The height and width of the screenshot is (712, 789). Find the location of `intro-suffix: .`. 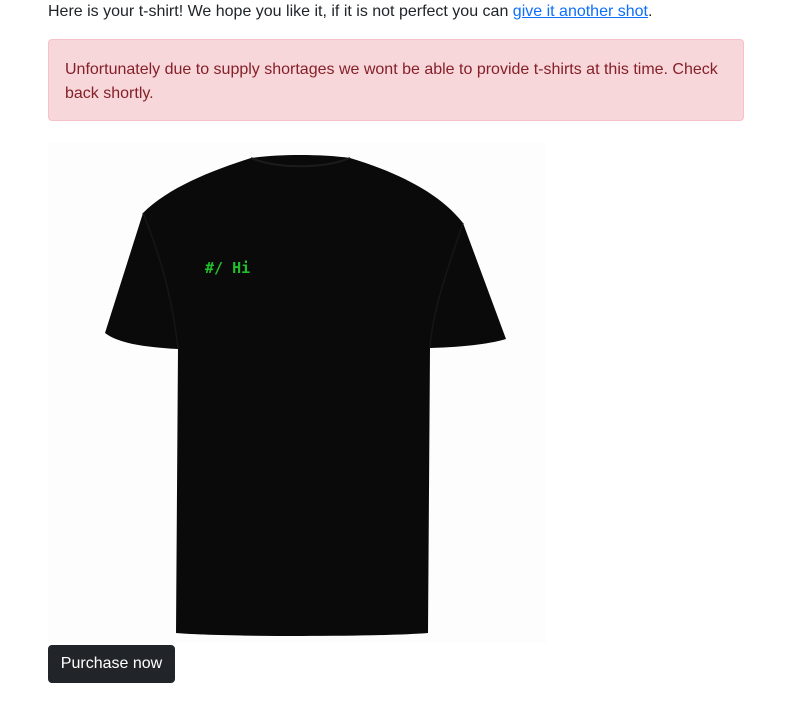

intro-suffix: . is located at coordinates (650, 11).